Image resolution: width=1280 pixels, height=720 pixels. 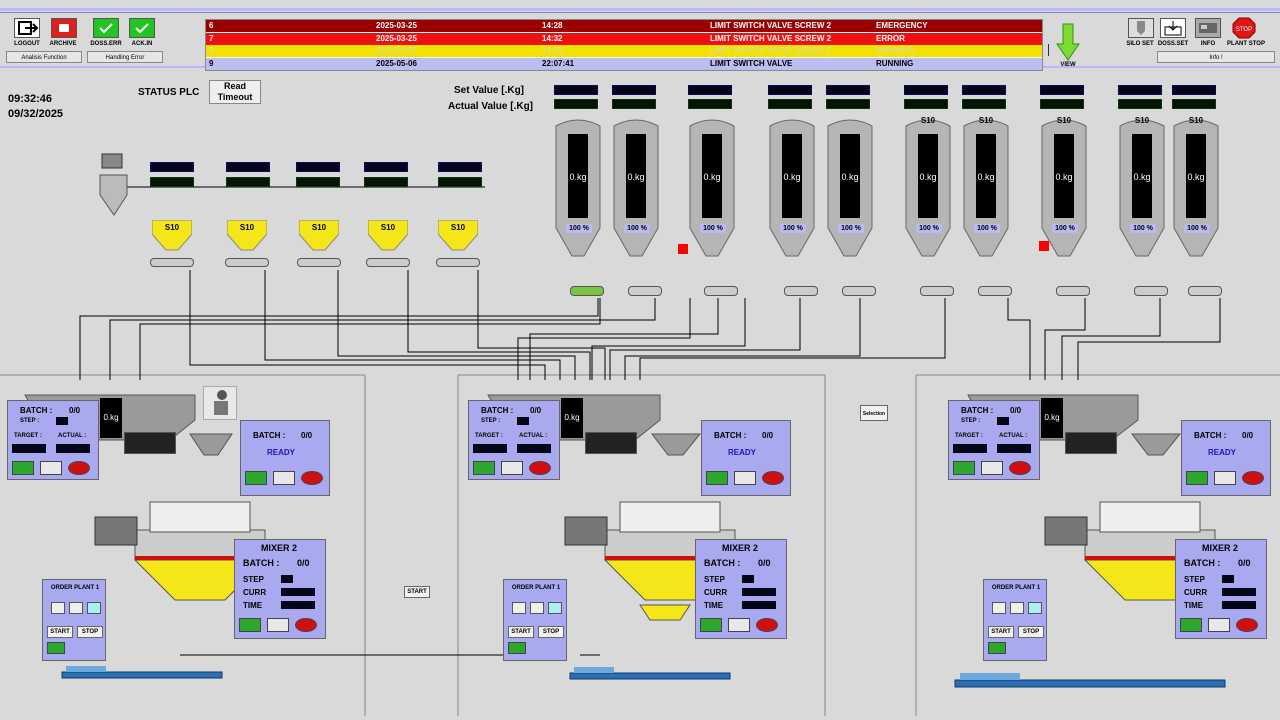 What do you see at coordinates (1048, 50) in the screenshot?
I see `alarm-scrollbar` at bounding box center [1048, 50].